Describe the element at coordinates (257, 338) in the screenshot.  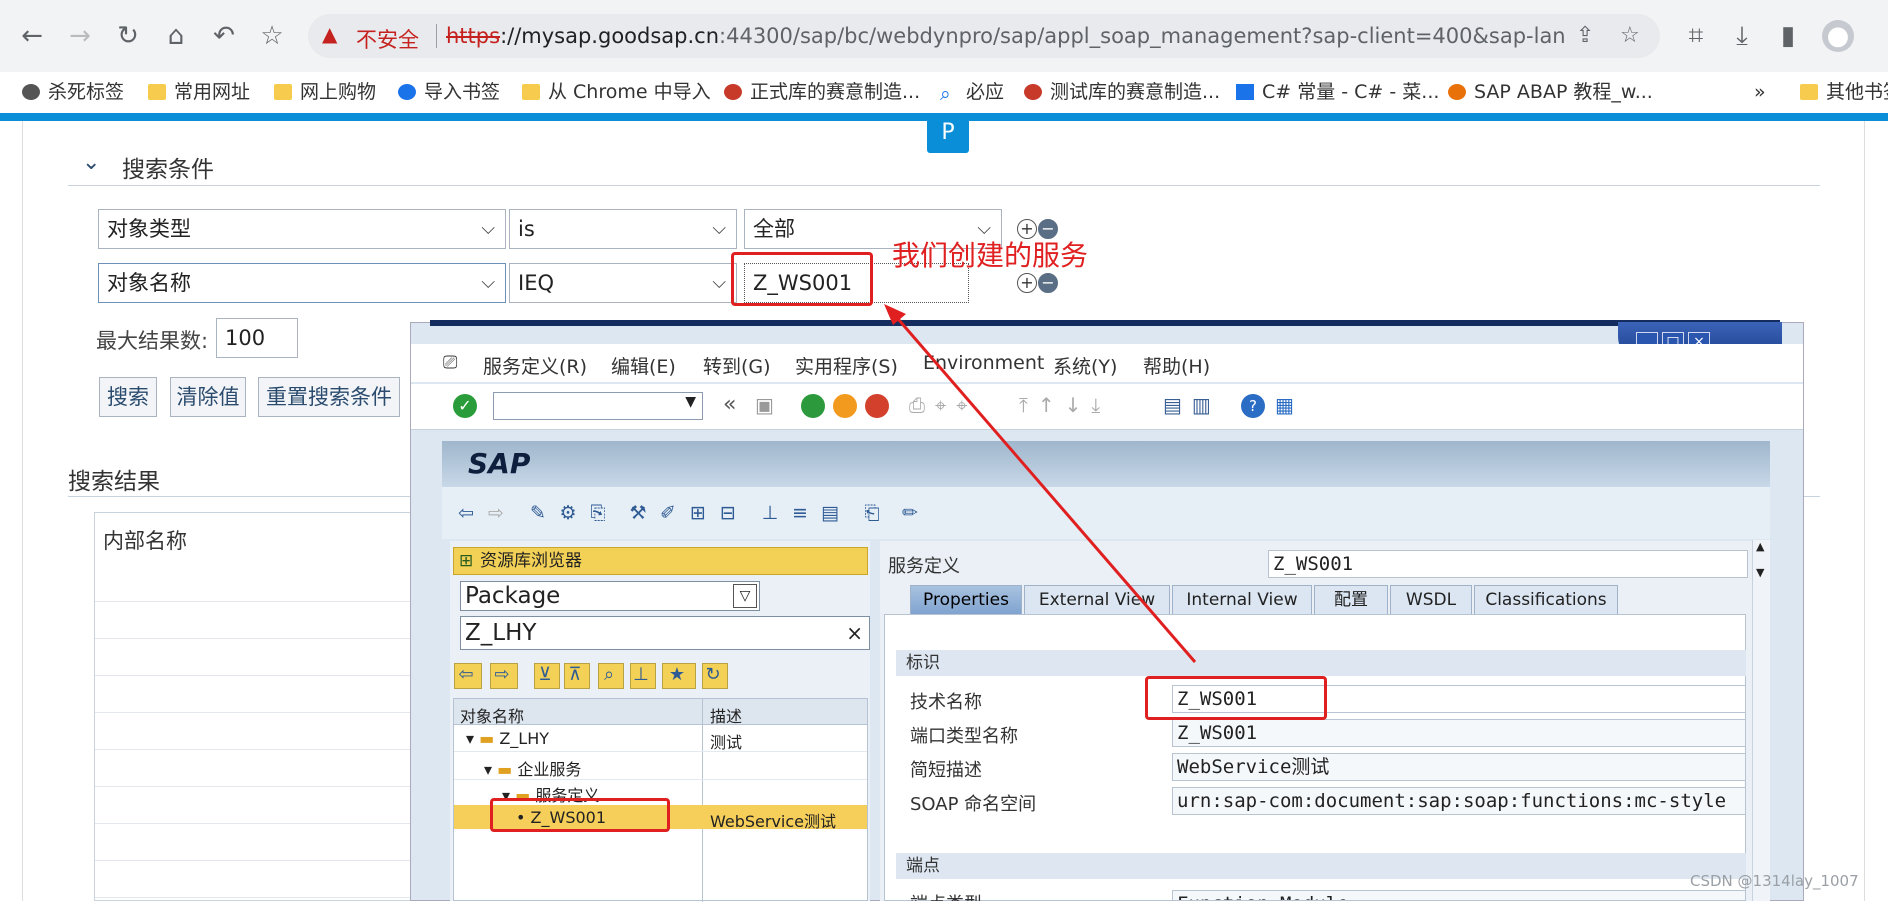
I see `max-results-input: 100` at that location.